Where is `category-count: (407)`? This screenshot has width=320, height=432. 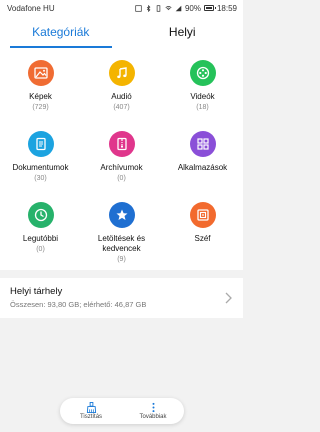
category-count: (407) is located at coordinates (121, 107).